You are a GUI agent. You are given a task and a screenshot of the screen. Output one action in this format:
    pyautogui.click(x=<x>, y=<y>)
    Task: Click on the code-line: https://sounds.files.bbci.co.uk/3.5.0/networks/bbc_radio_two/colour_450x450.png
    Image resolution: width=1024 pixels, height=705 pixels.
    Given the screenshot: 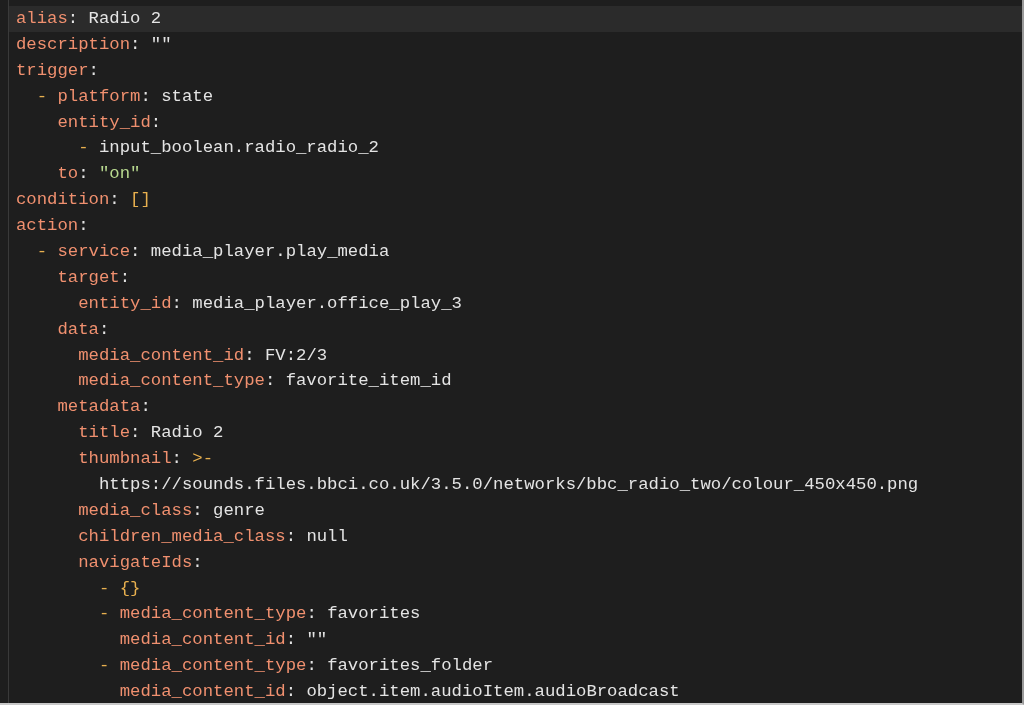 What is the action you would take?
    pyautogui.click(x=508, y=485)
    